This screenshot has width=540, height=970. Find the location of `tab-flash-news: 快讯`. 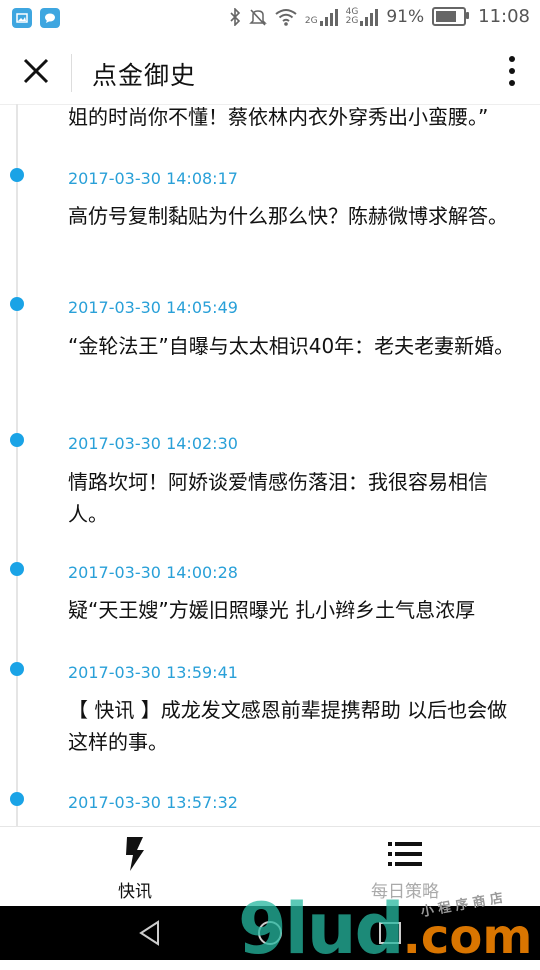

tab-flash-news: 快讯 is located at coordinates (135, 867).